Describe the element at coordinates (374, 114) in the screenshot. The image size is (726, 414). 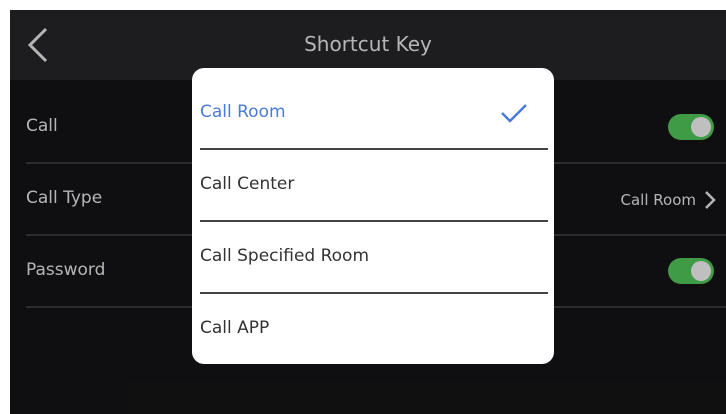
I see `option-call-room: Call Room` at that location.